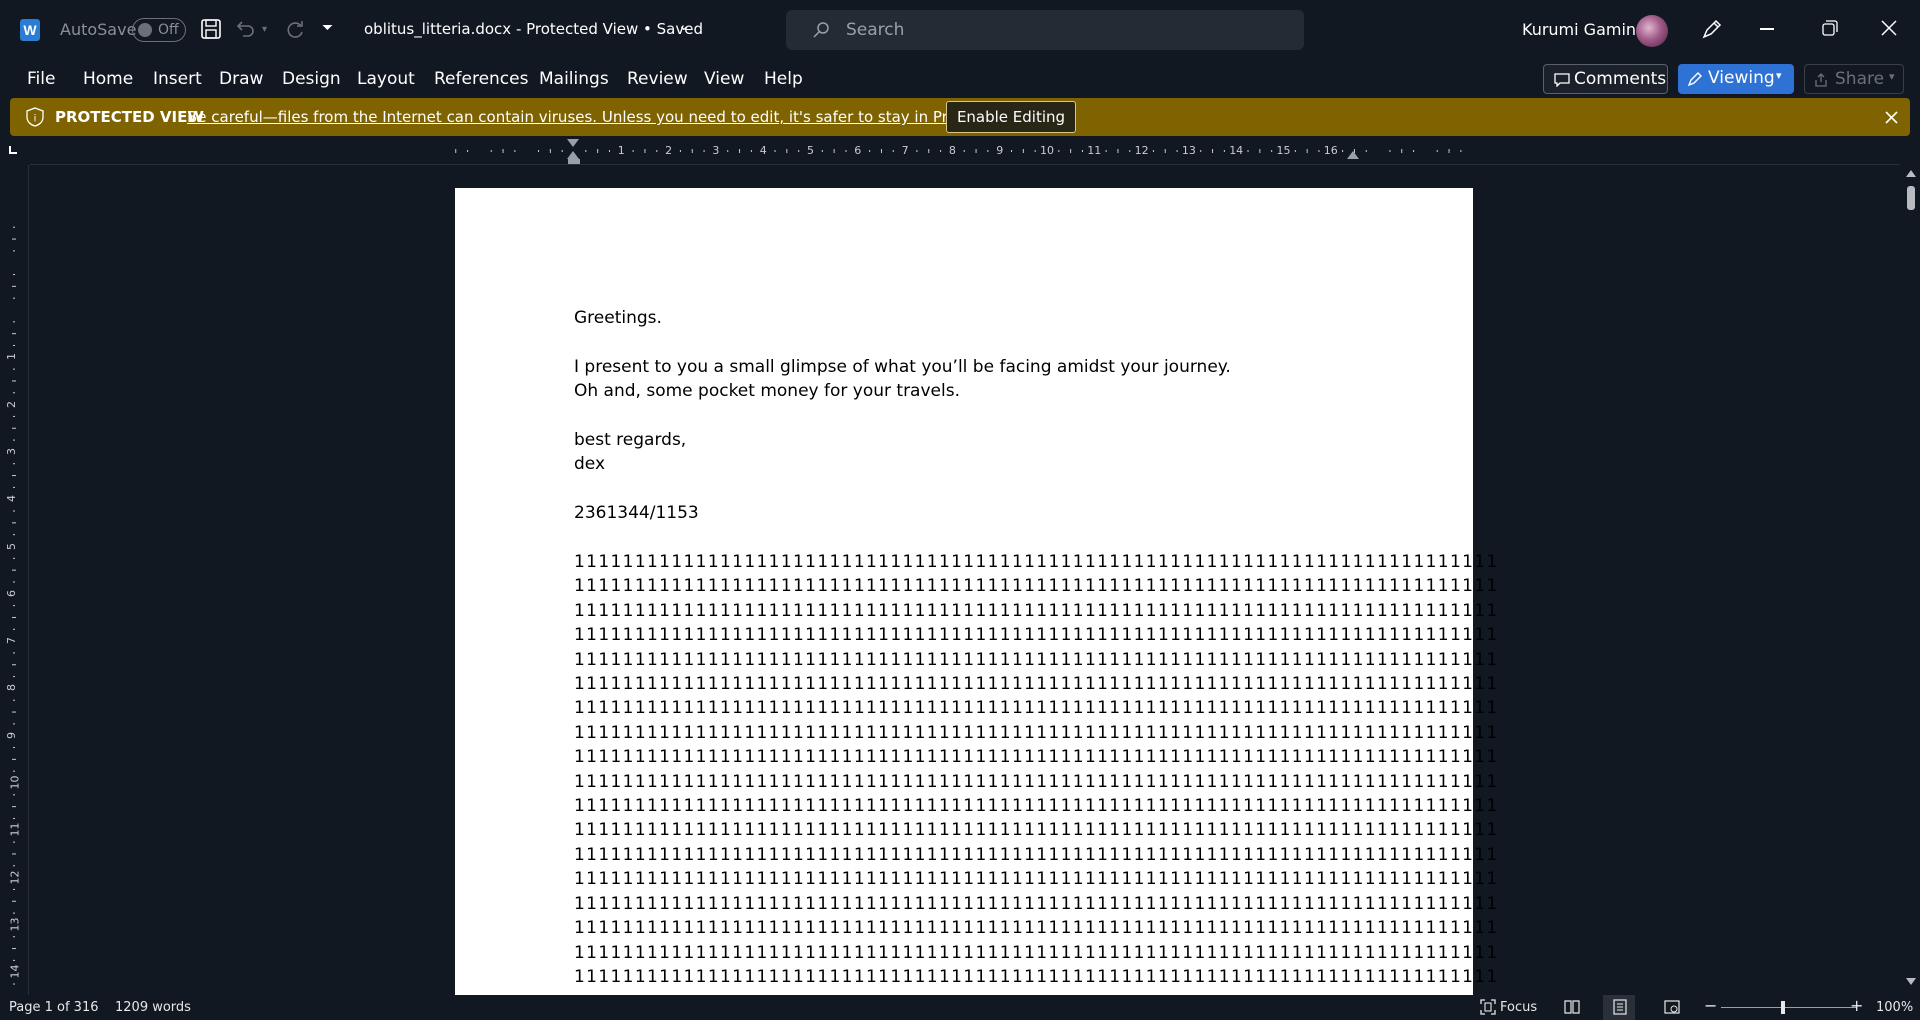 Image resolution: width=1920 pixels, height=1020 pixels. I want to click on hanging-indent-marker, so click(573, 155).